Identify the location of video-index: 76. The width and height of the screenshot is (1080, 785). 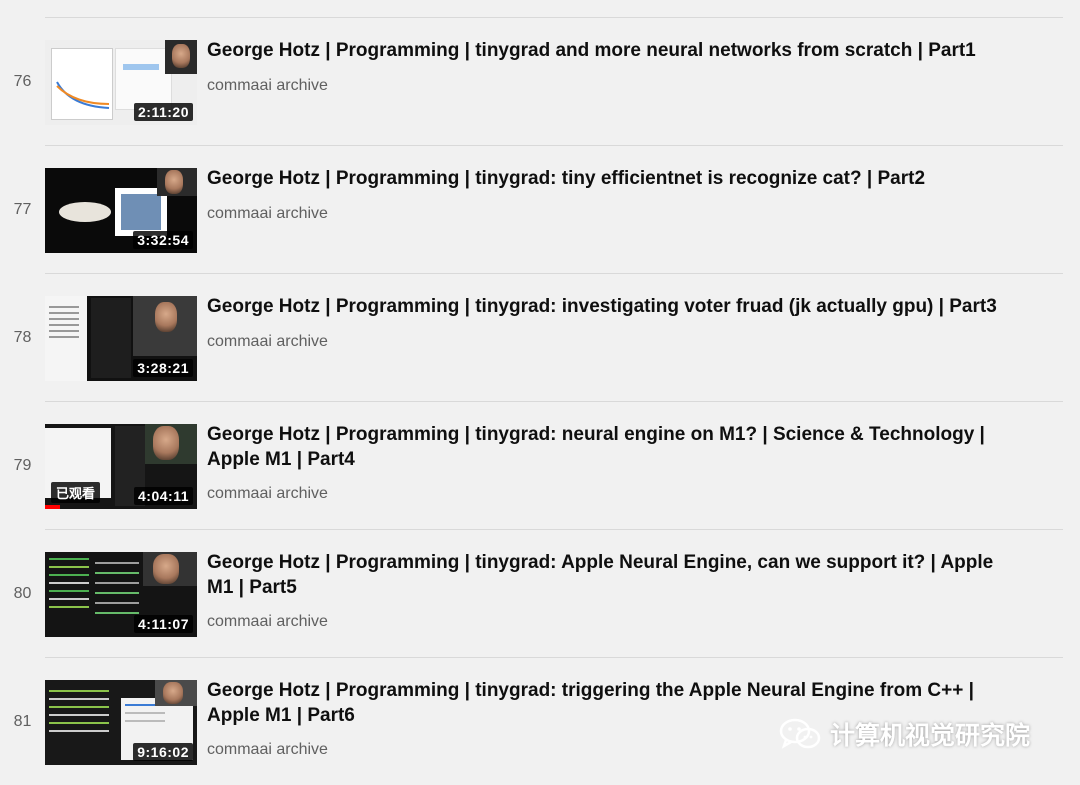
(22, 81).